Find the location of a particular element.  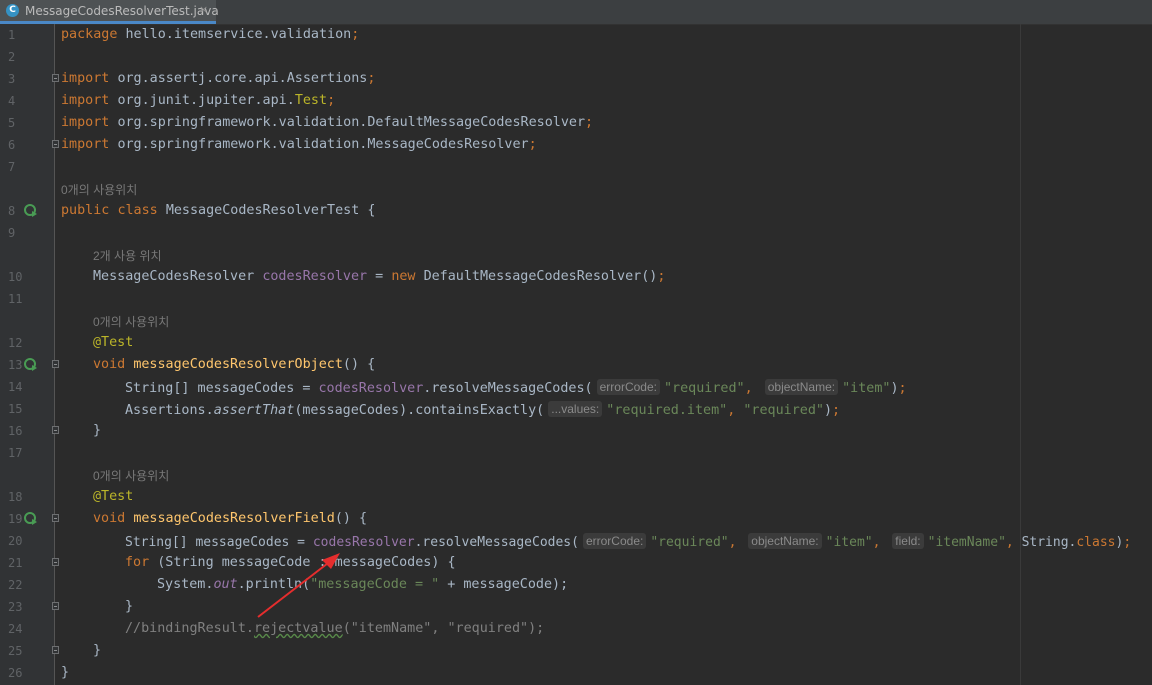

code-line: 11 is located at coordinates (576, 299).